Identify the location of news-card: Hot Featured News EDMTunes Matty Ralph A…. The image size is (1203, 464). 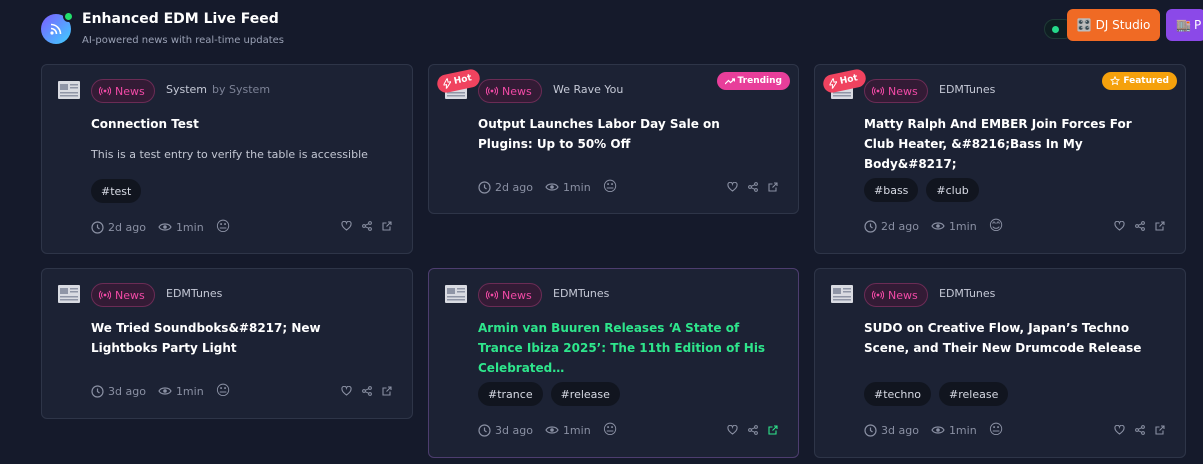
(1000, 159).